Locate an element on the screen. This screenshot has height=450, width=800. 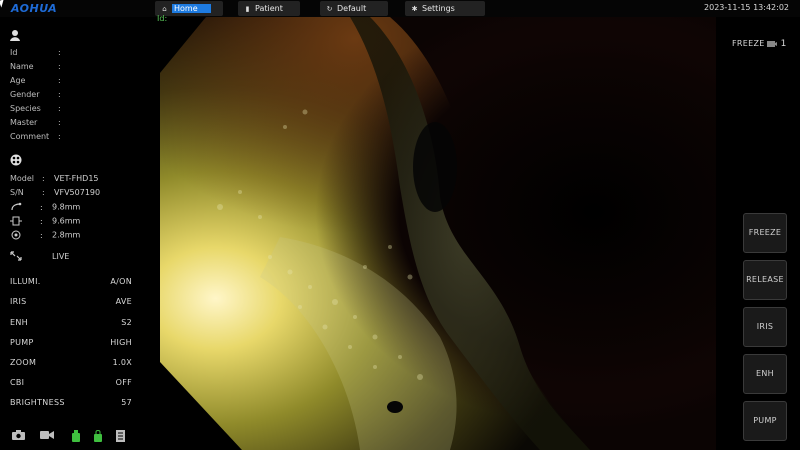
channel-diameter-row: :2.8mm is located at coordinates (45, 235).